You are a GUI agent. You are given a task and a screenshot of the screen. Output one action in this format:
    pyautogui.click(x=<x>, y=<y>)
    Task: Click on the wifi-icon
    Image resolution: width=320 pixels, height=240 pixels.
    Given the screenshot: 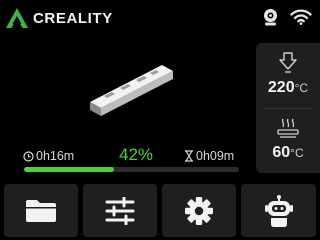 What is the action you would take?
    pyautogui.click(x=301, y=17)
    